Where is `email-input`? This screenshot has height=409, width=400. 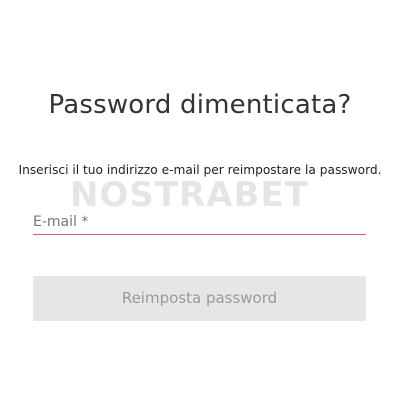 email-input is located at coordinates (199, 222).